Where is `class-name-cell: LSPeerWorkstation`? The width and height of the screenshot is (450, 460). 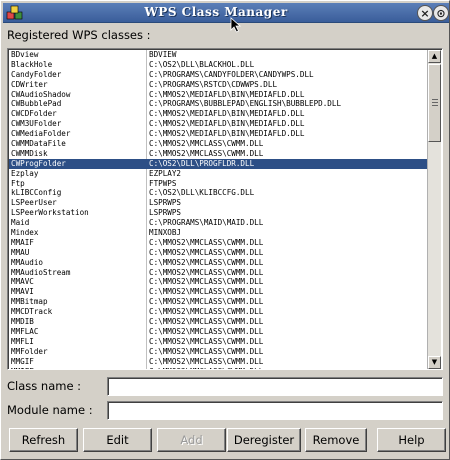
class-name-cell: LSPeerWorkstation is located at coordinates (50, 213).